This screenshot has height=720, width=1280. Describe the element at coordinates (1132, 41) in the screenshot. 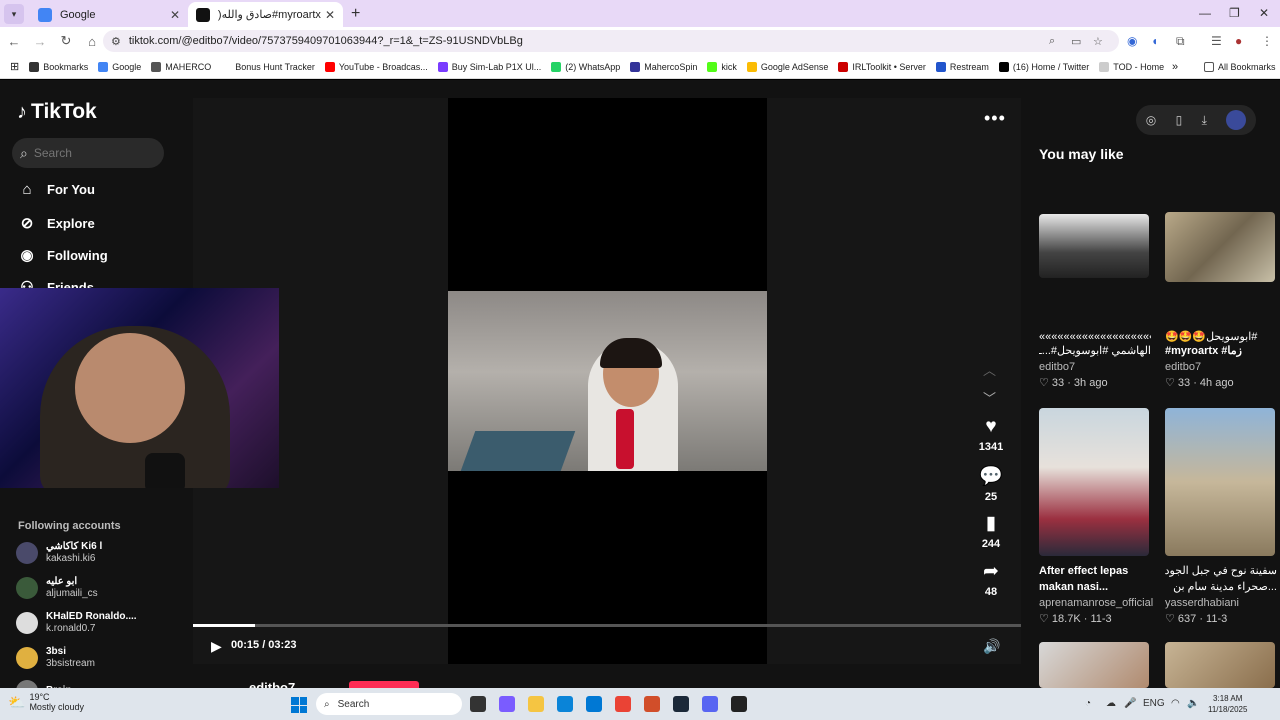

I see `extension-icon: ◉` at that location.